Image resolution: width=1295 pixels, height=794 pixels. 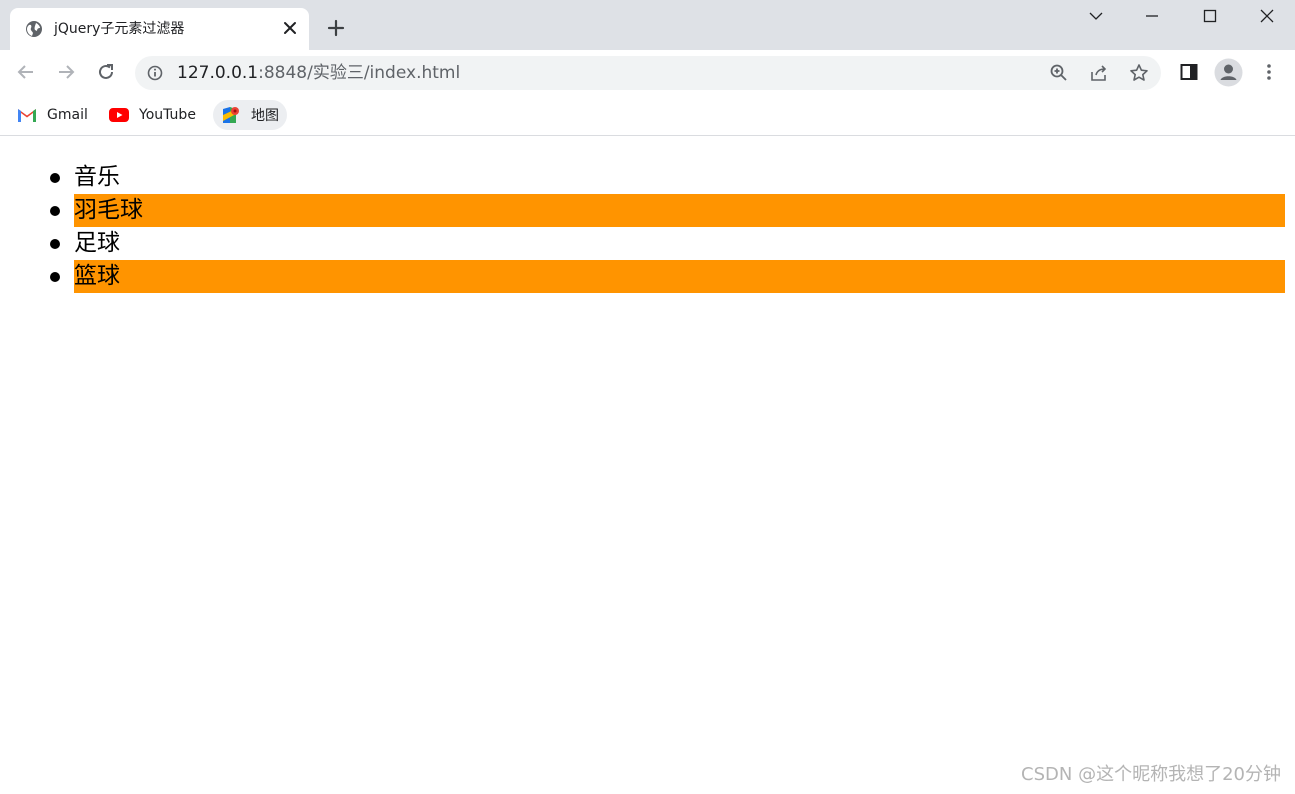 I want to click on address-bar: 127.0.0.1:8848/实验三/index.html, so click(x=648, y=73).